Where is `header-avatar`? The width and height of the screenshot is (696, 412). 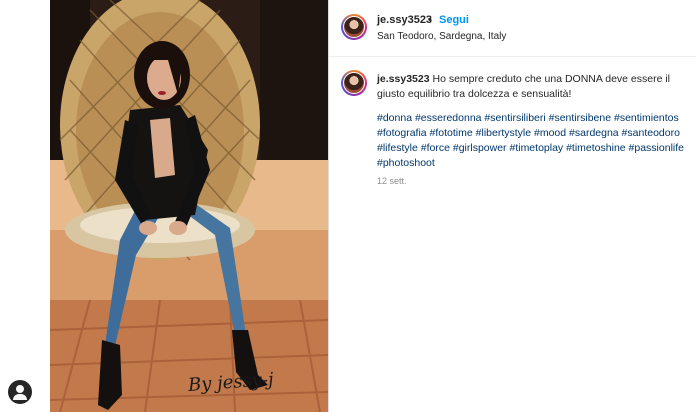 header-avatar is located at coordinates (354, 27).